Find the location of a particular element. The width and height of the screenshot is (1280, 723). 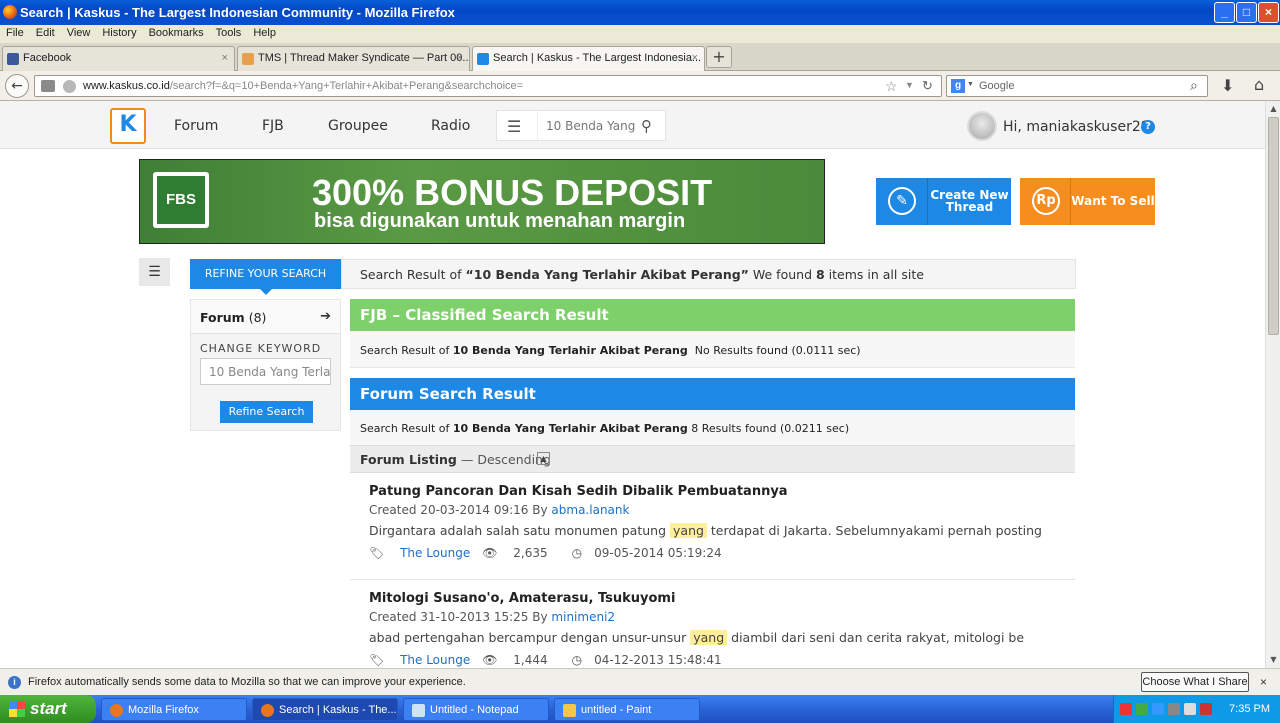

menu-help: Help is located at coordinates (264, 33).